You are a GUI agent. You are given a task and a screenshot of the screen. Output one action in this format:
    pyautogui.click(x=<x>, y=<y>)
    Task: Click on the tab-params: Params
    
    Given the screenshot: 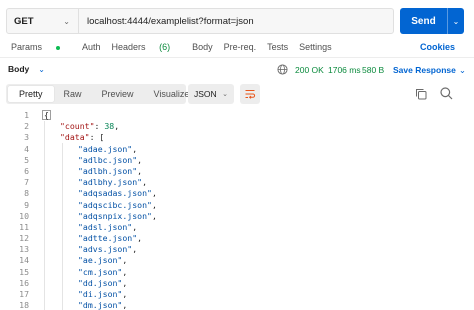 What is the action you would take?
    pyautogui.click(x=41, y=47)
    